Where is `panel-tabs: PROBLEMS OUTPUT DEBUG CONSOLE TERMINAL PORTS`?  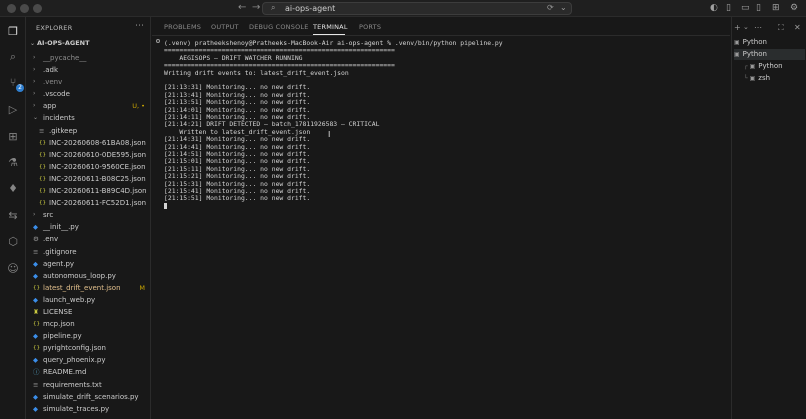
panel-tabs: PROBLEMS OUTPUT DEBUG CONSOLE TERMINAL PORTS is located at coordinates (441, 26).